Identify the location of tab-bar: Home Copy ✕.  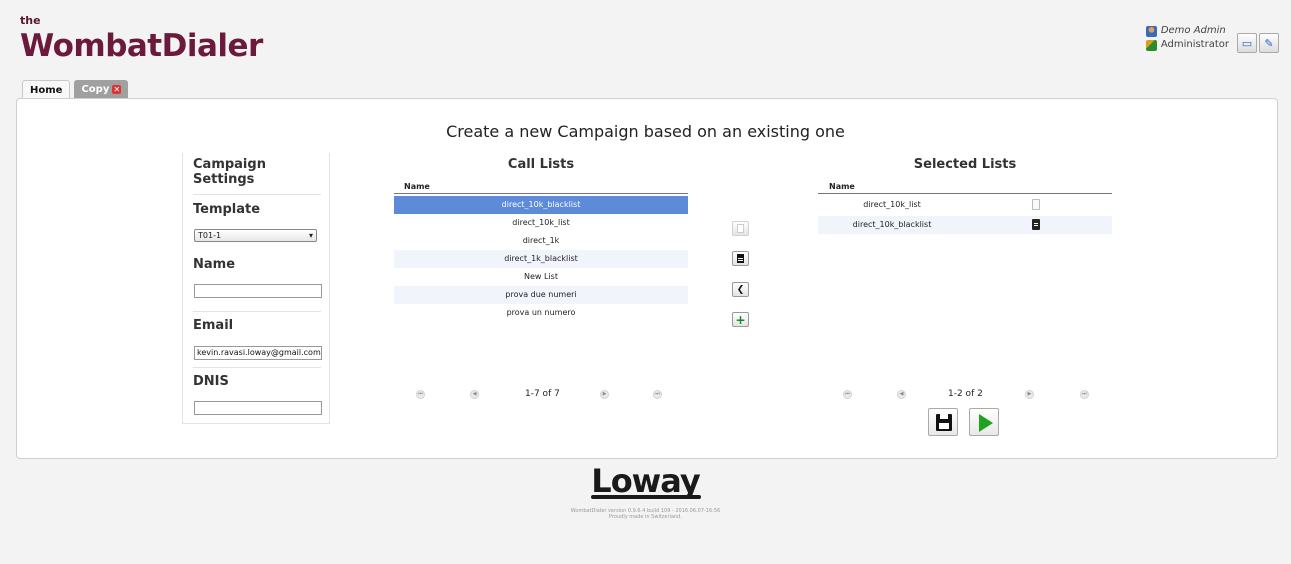
(75, 89).